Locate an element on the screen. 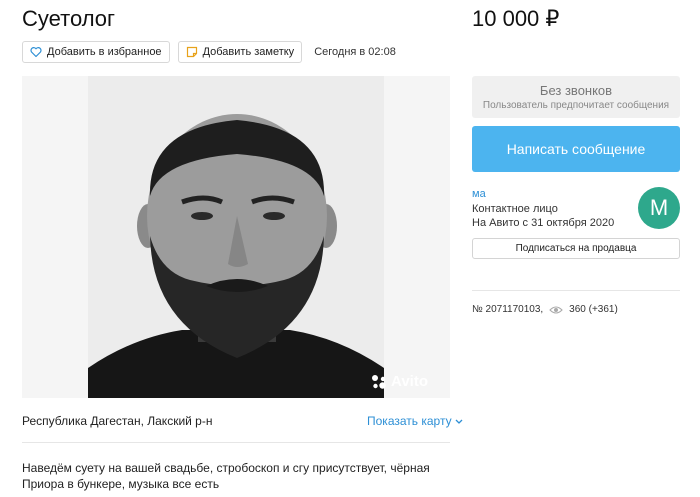 The height and width of the screenshot is (497, 700). add-to-favorites-button: Добавить в избранное is located at coordinates (96, 52).